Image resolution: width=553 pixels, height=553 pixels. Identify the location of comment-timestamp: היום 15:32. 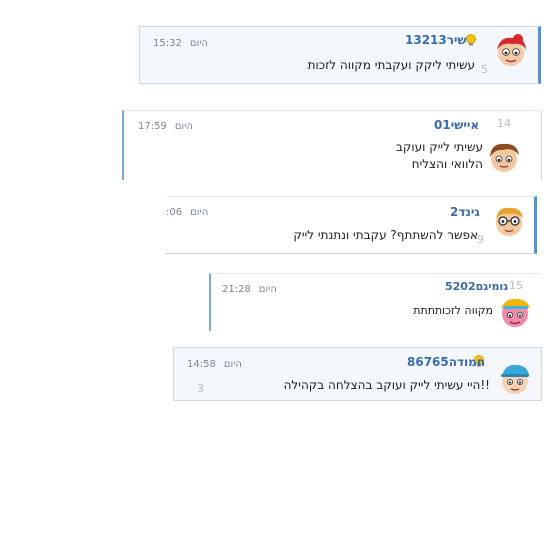
(180, 43).